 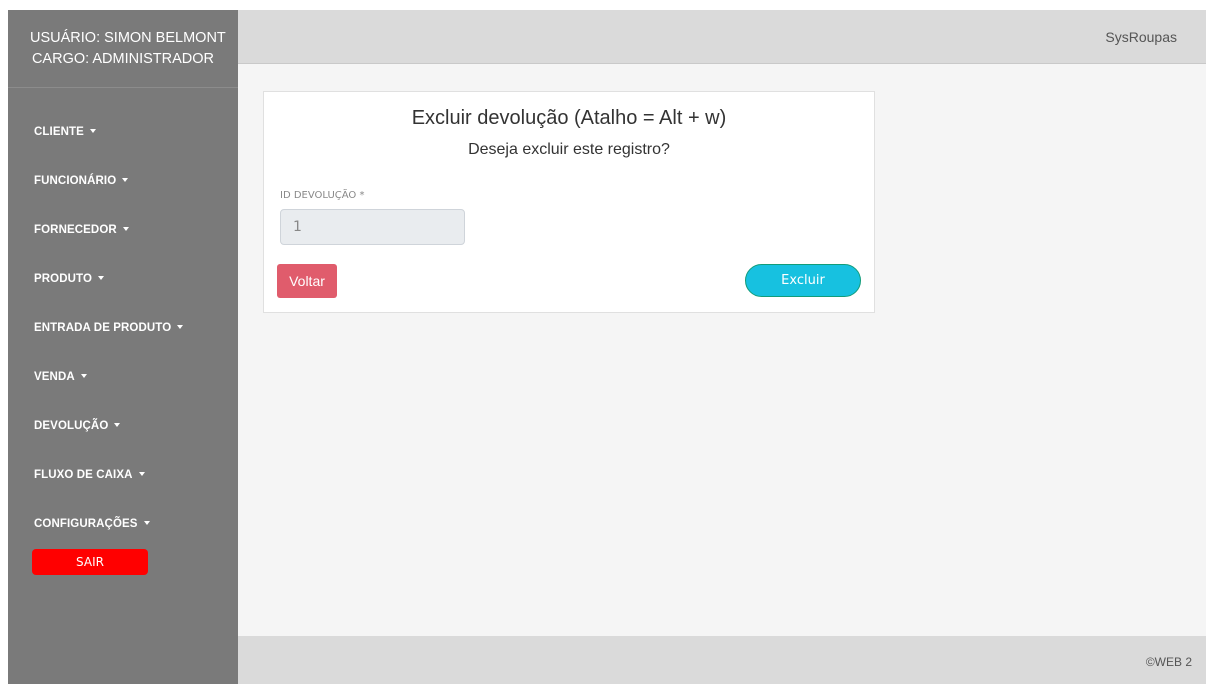 I want to click on user-role: CARGO: ADMINISTRADOR, so click(x=123, y=59).